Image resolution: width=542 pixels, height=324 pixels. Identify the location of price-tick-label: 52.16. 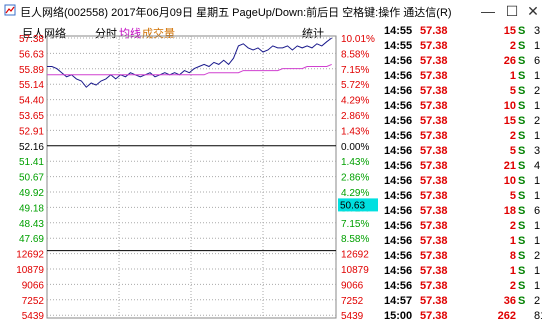
(31, 147).